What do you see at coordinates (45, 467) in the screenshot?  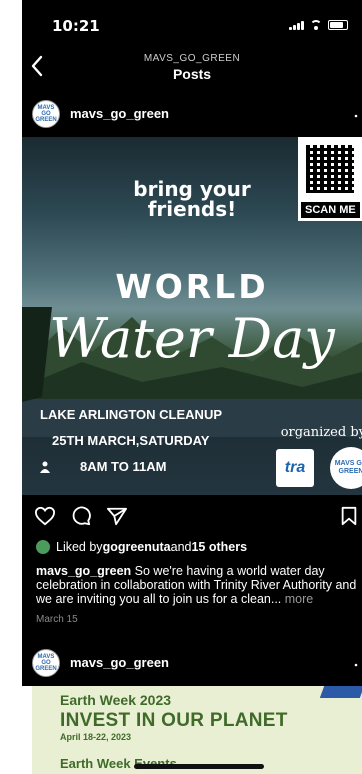 I see `person-icon` at bounding box center [45, 467].